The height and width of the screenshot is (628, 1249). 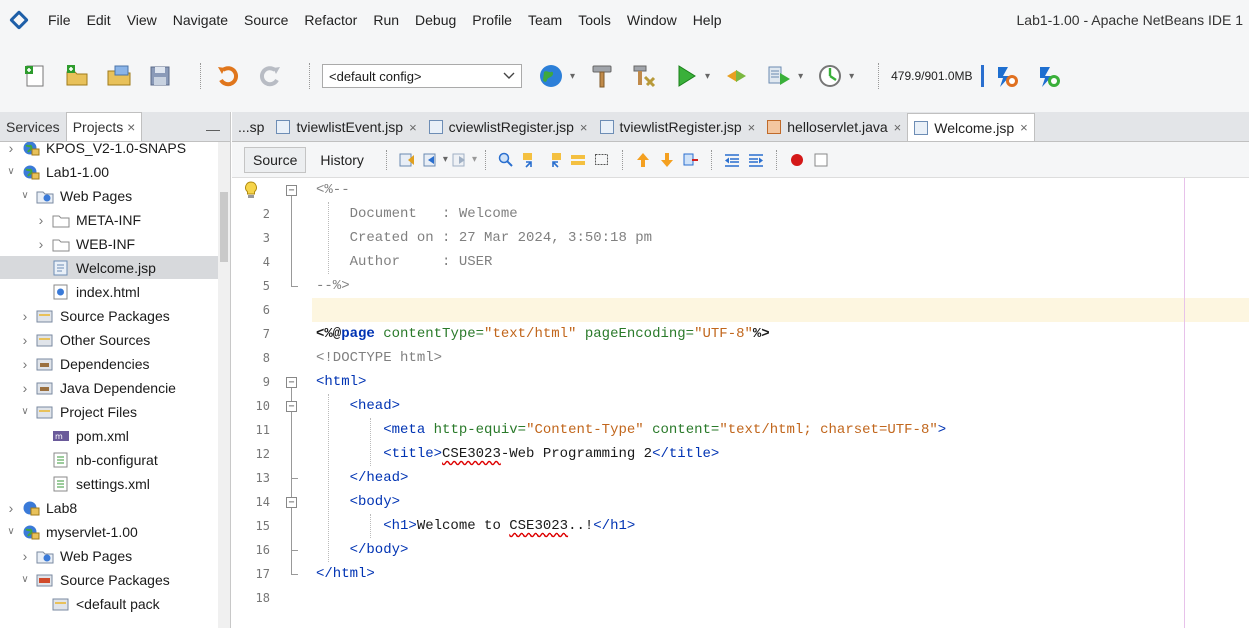 I want to click on start-macro-icon, so click(x=797, y=160).